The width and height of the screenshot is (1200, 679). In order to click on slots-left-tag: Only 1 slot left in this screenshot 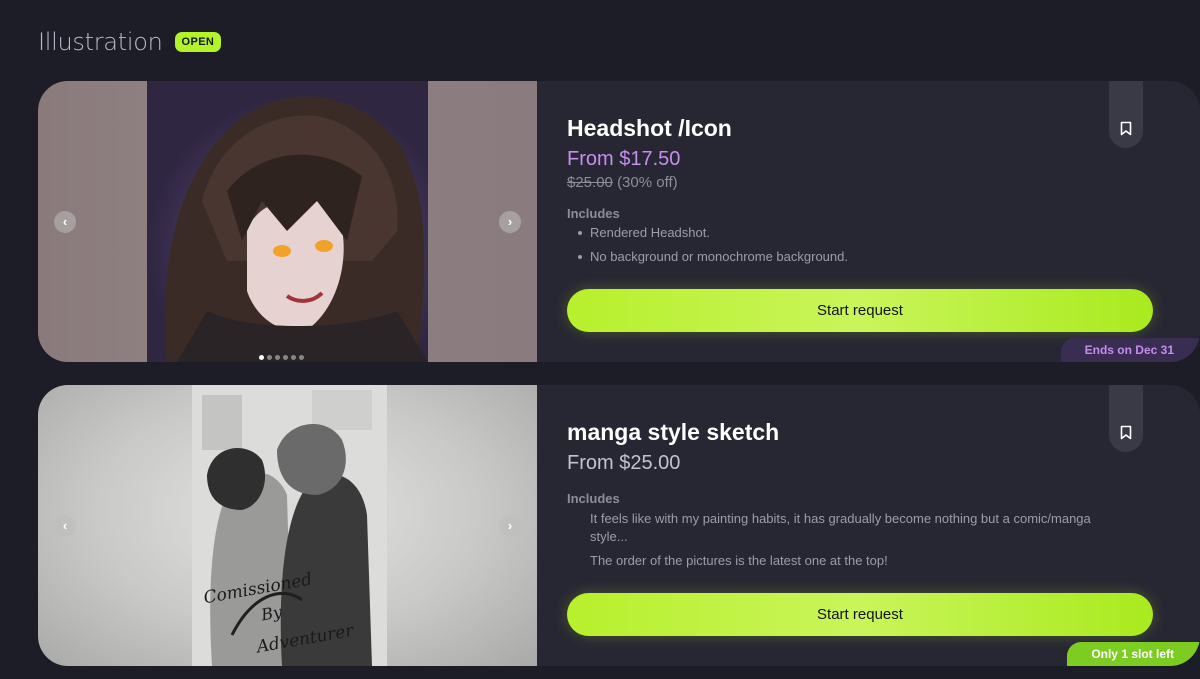, I will do `click(1133, 654)`.